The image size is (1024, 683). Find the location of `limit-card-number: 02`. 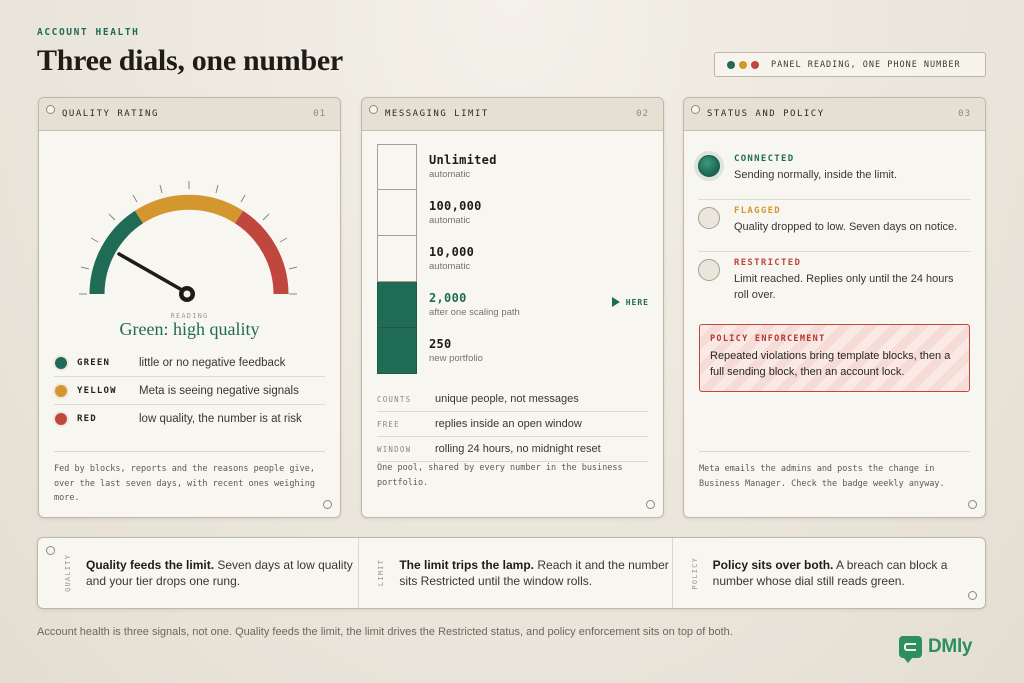

limit-card-number: 02 is located at coordinates (642, 114).